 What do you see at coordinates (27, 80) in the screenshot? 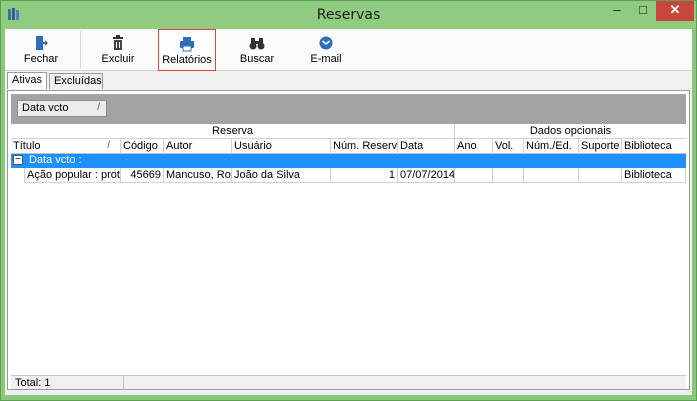
I see `tab-ativas: Ativas` at bounding box center [27, 80].